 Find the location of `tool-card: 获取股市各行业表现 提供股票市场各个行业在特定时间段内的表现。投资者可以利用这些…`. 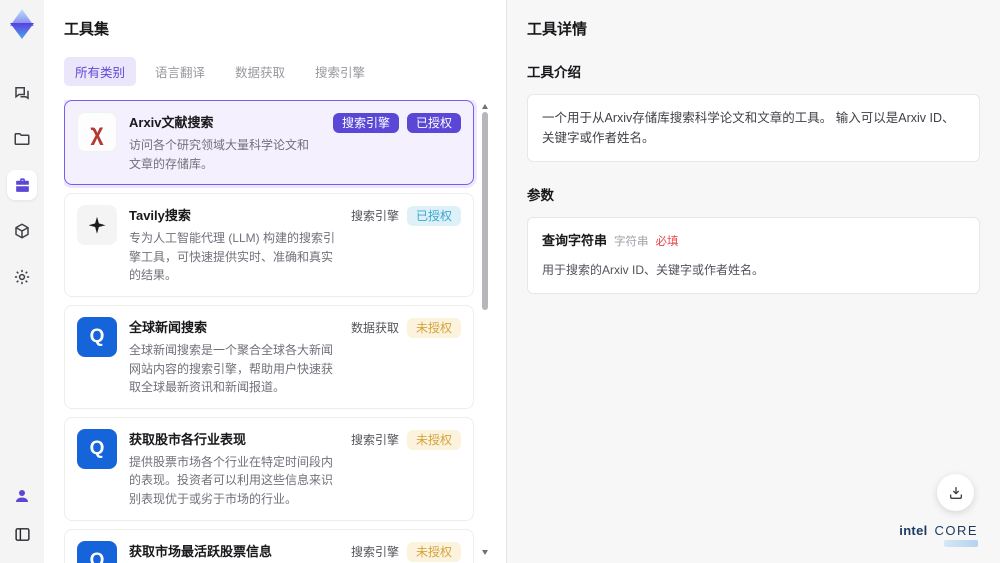

tool-card: 获取股市各行业表现 提供股票市场各个行业在特定时间段内的表现。投资者可以利用这些… is located at coordinates (269, 468).